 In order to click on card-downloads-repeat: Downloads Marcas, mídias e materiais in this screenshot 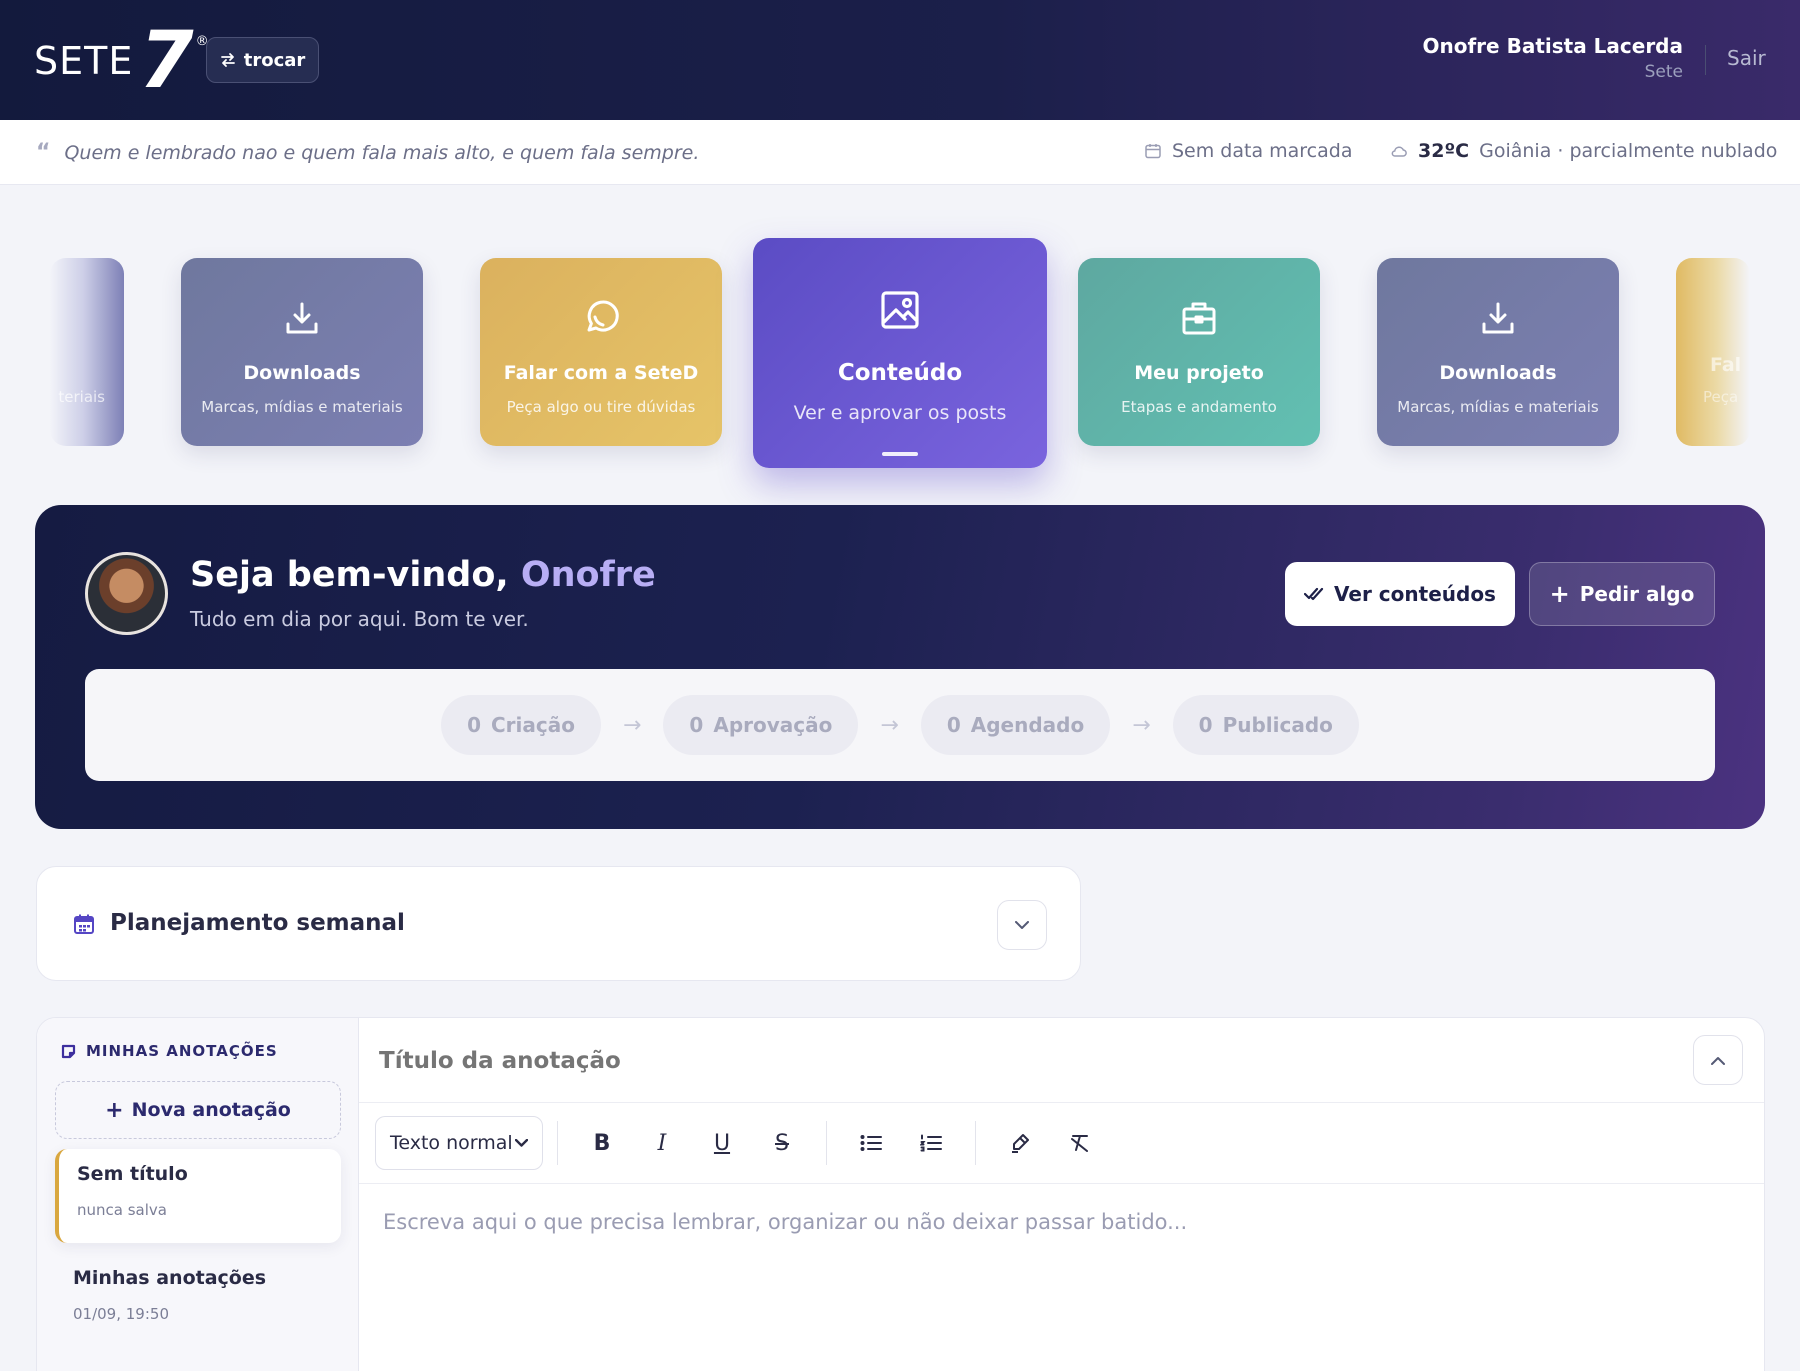, I will do `click(1498, 352)`.